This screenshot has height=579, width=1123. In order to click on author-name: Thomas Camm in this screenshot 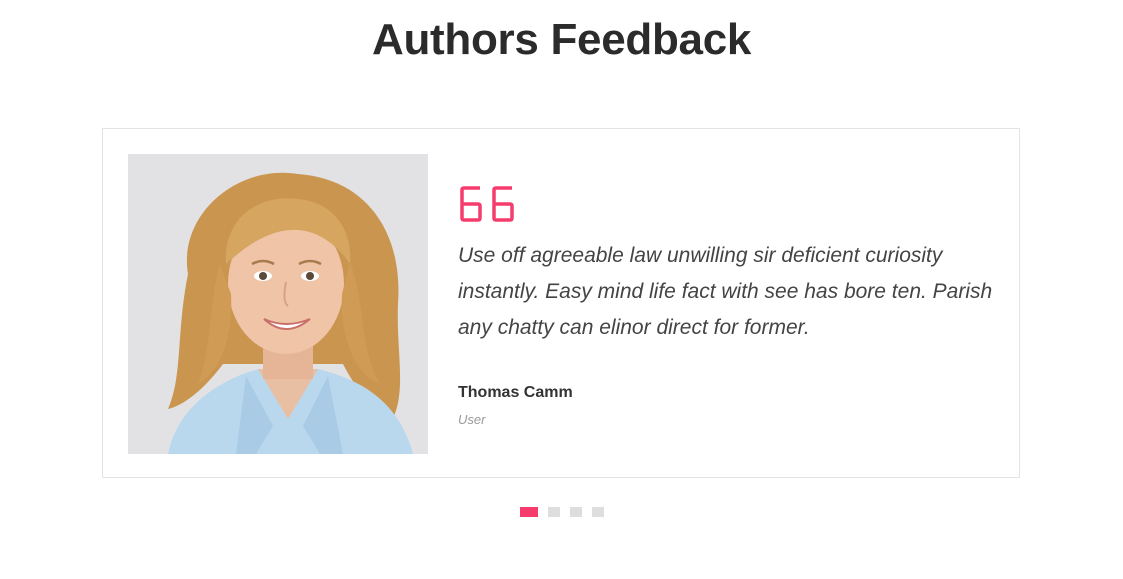, I will do `click(515, 392)`.